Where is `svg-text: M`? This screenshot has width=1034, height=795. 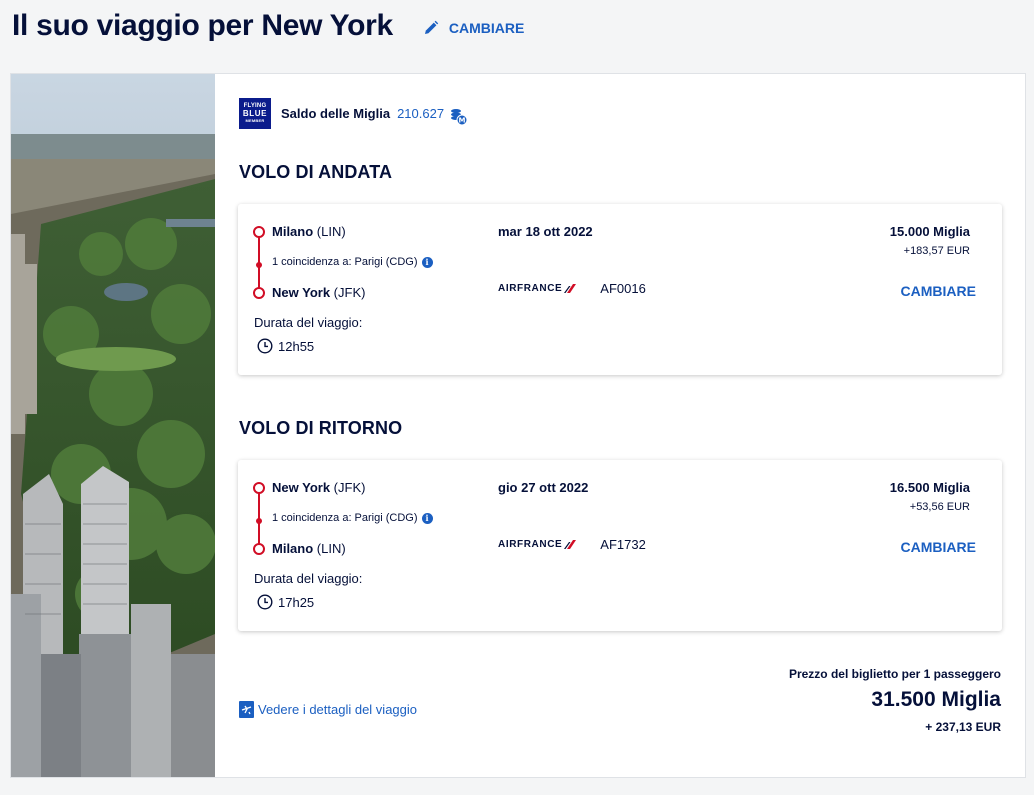 svg-text: M is located at coordinates (462, 120).